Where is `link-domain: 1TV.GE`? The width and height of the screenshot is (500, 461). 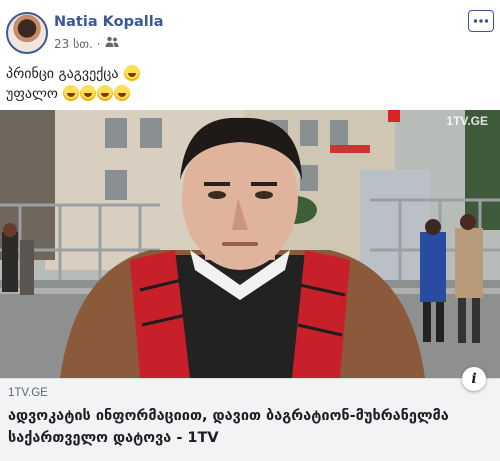 link-domain: 1TV.GE is located at coordinates (28, 393).